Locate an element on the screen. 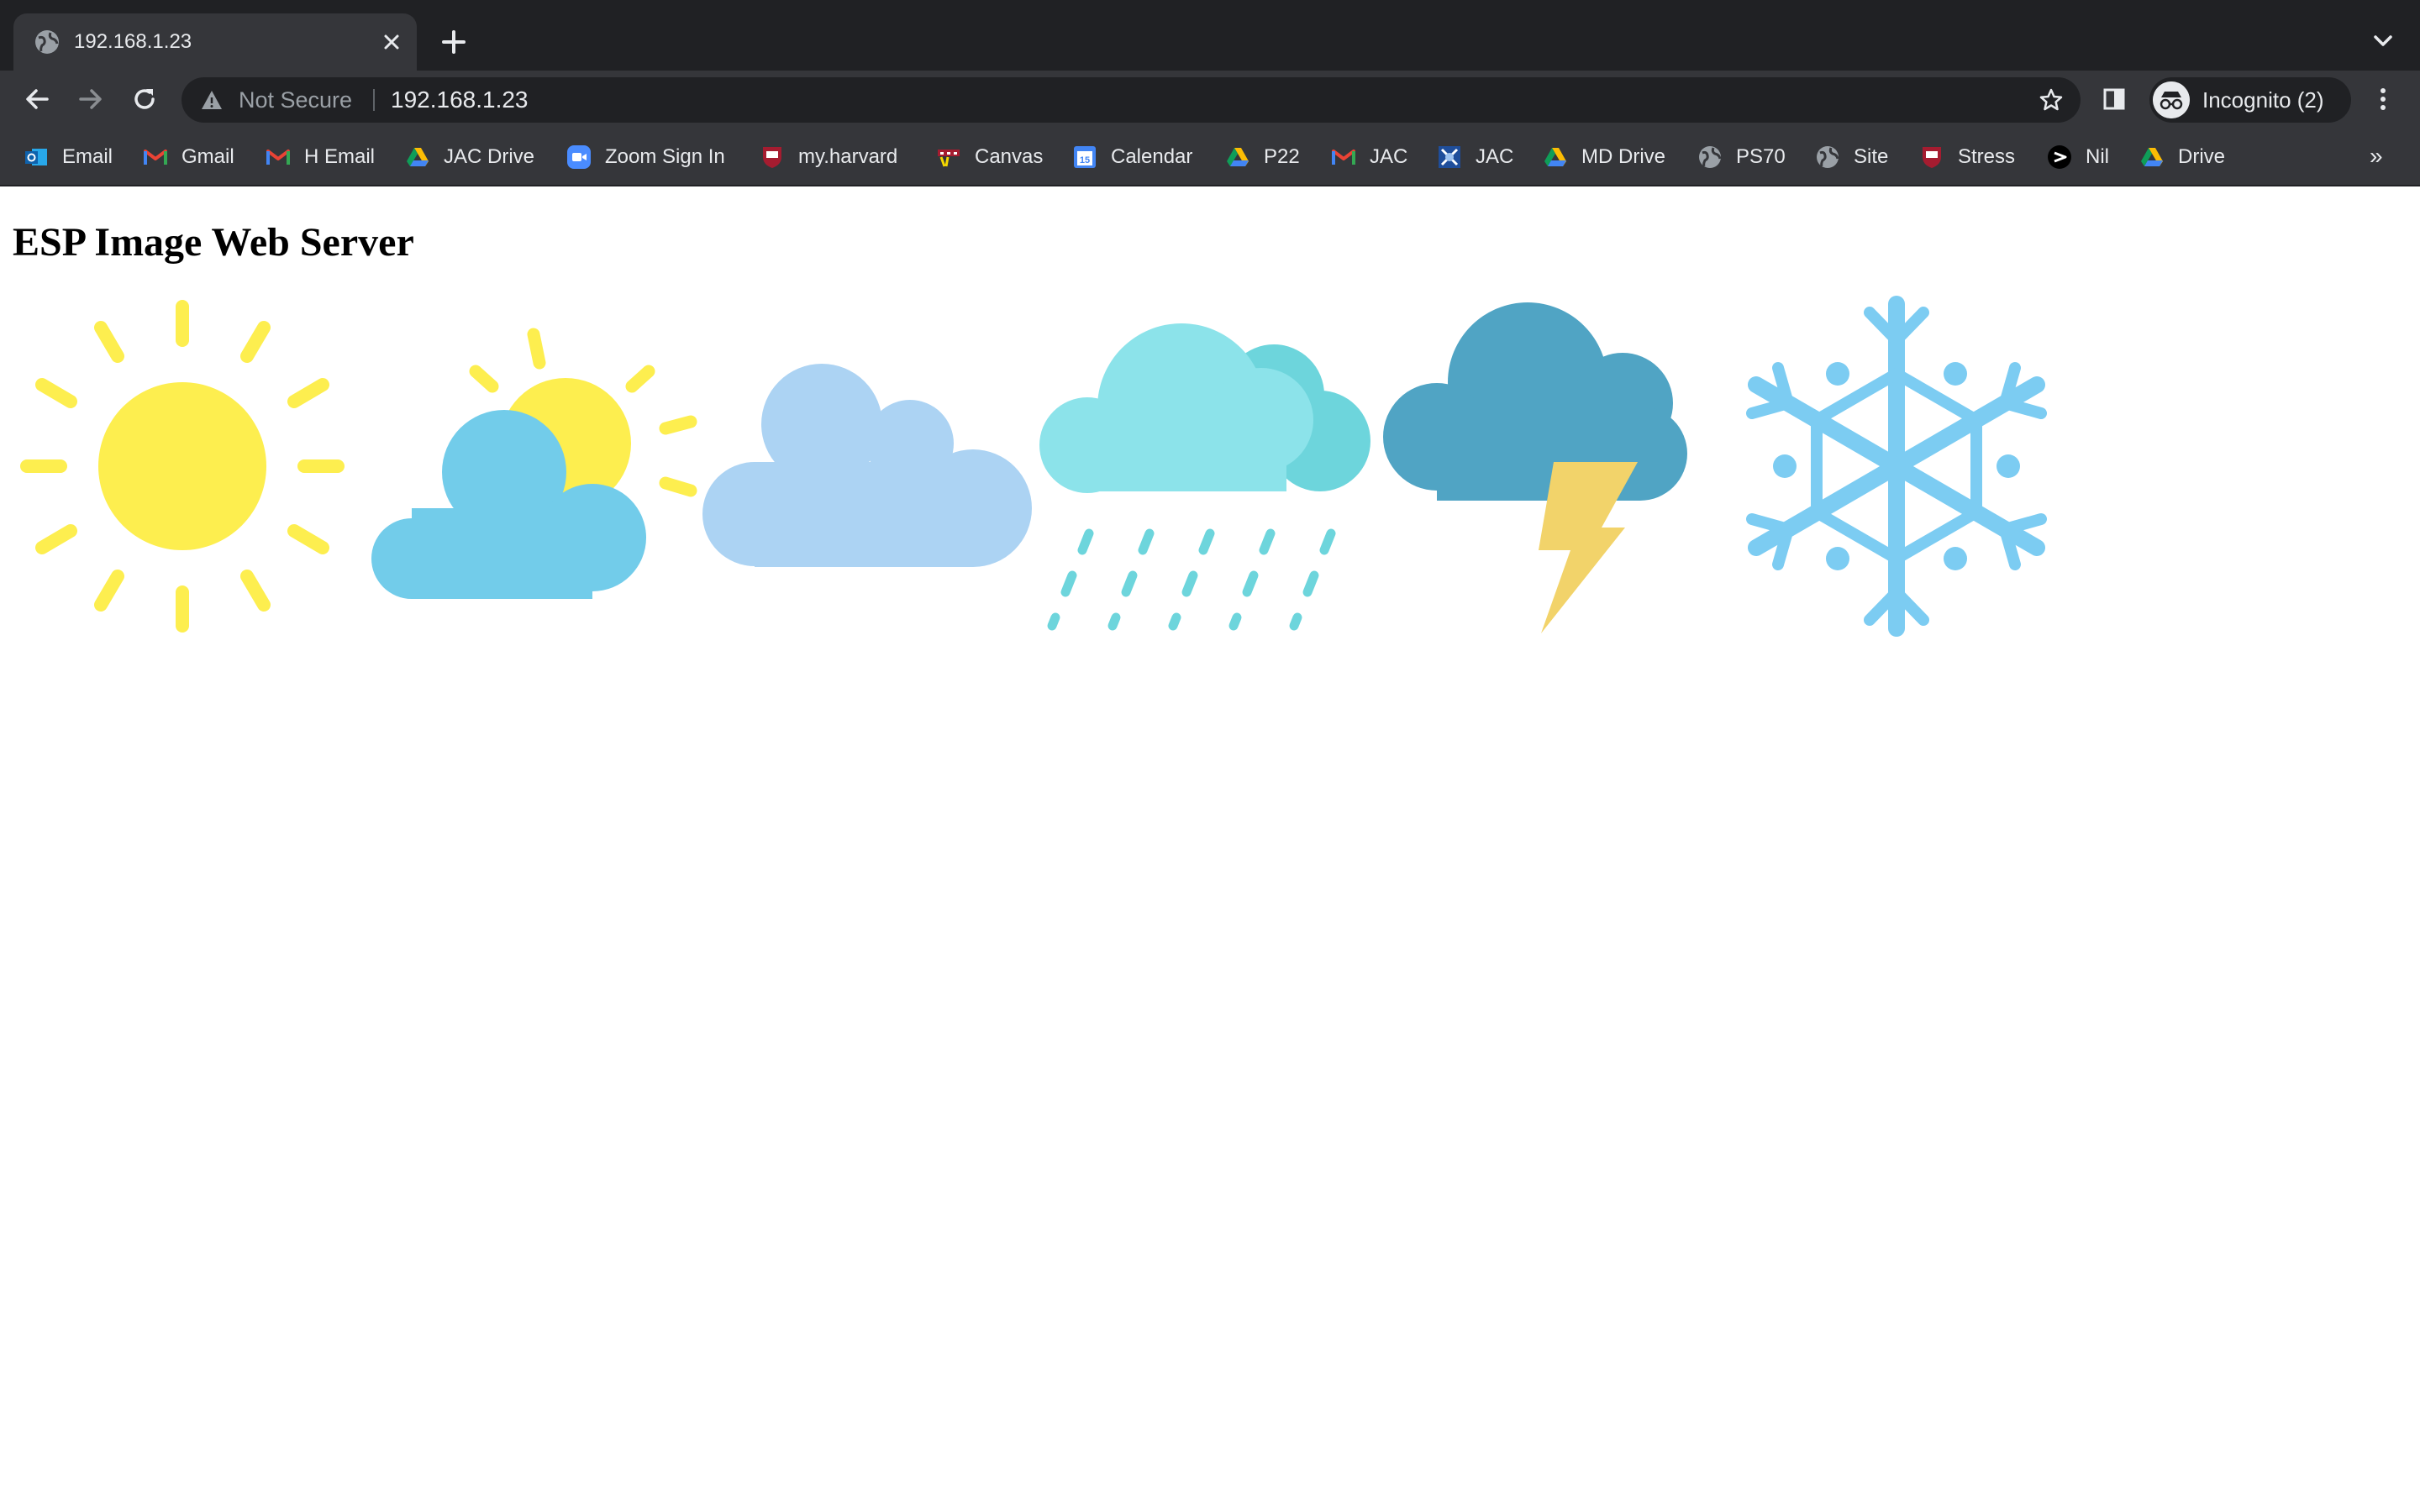 Image resolution: width=2420 pixels, height=1512 pixels. reload-icon is located at coordinates (144, 99).